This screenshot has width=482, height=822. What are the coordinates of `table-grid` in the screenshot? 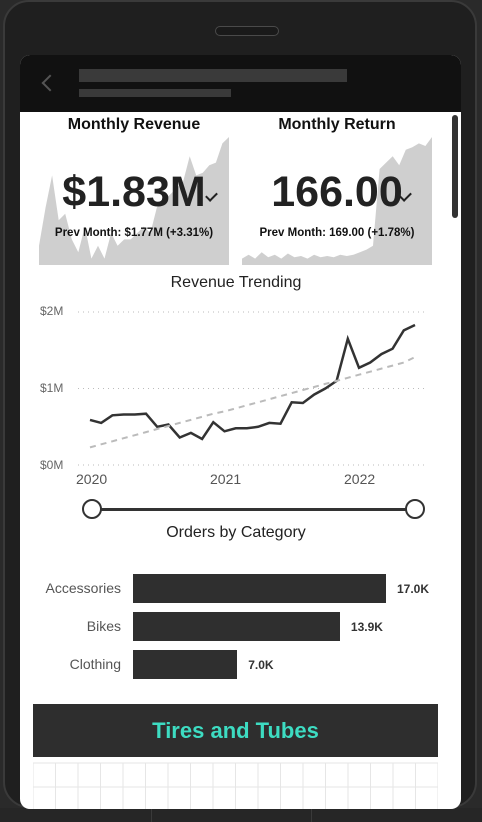 It's located at (235, 783).